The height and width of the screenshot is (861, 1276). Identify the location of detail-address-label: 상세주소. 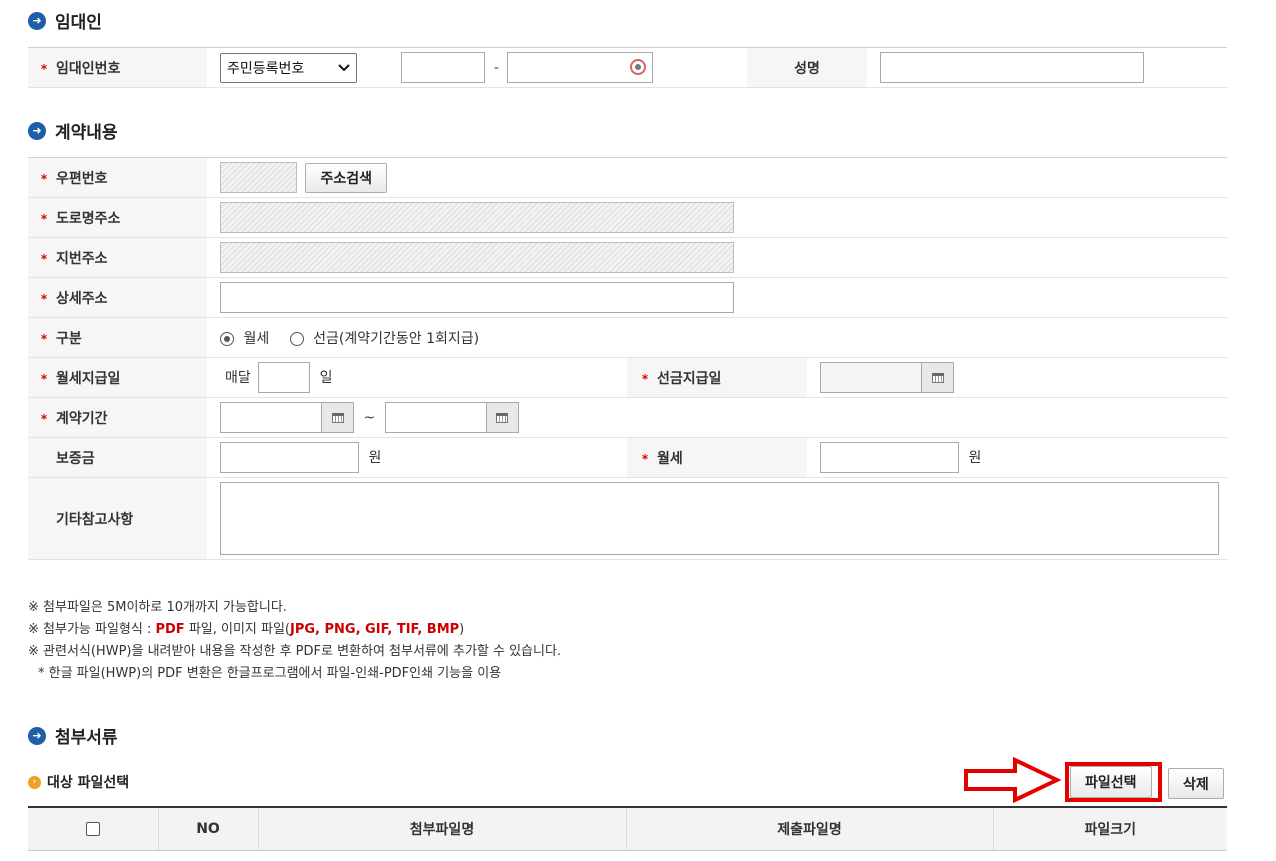
(82, 298).